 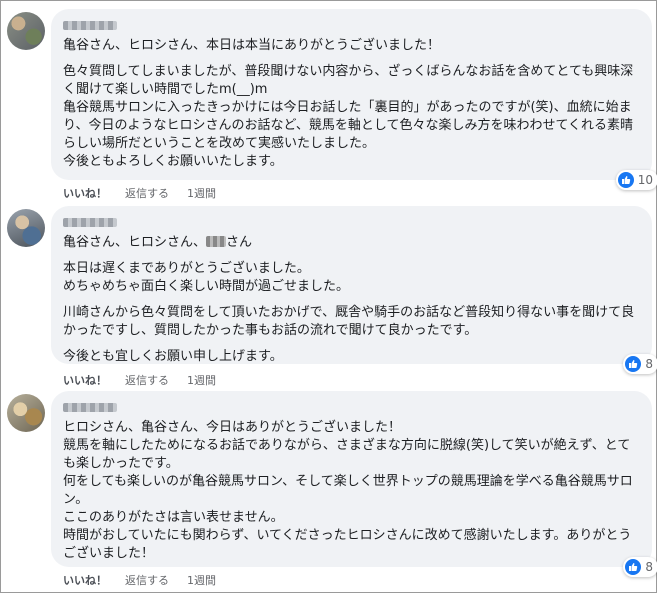 I want to click on redacted-name, so click(x=216, y=241).